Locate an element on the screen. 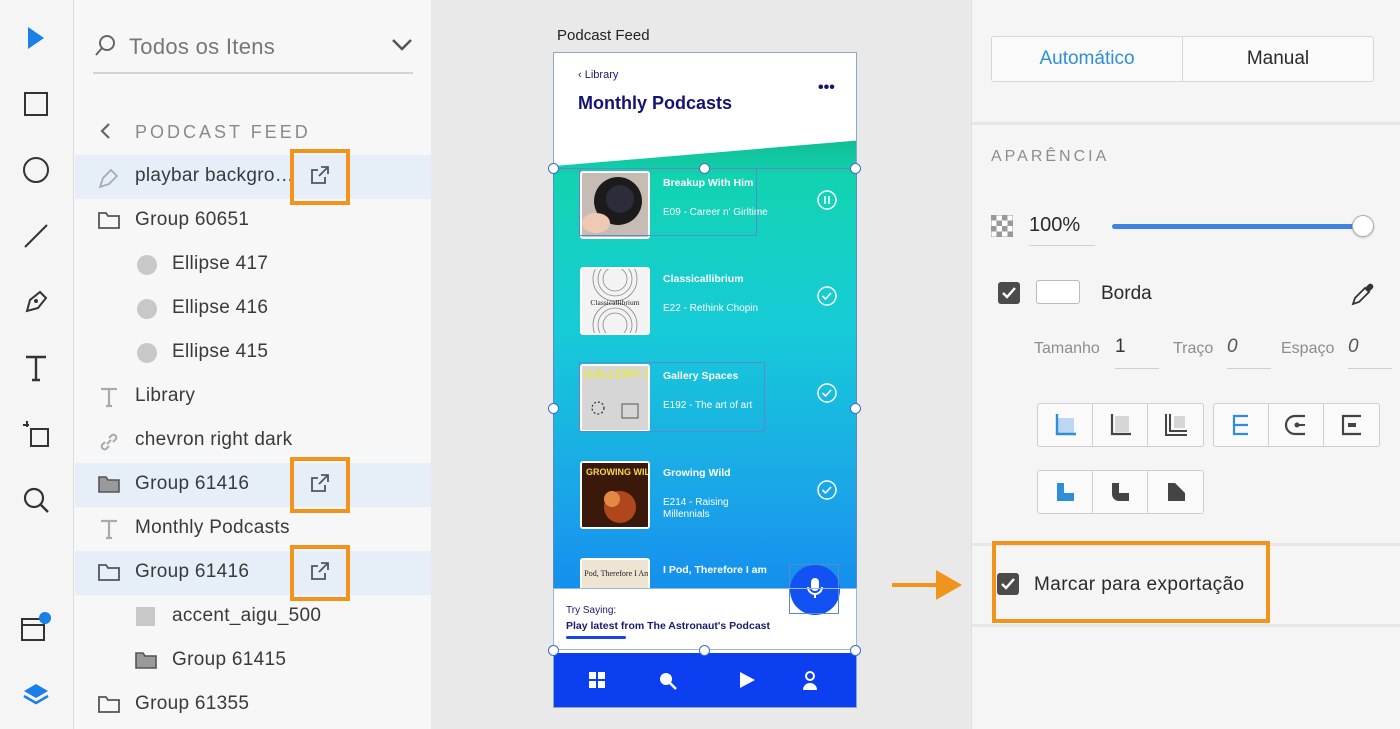 This screenshot has width=1400, height=729. section-title: APARÊNCIA is located at coordinates (1050, 156).